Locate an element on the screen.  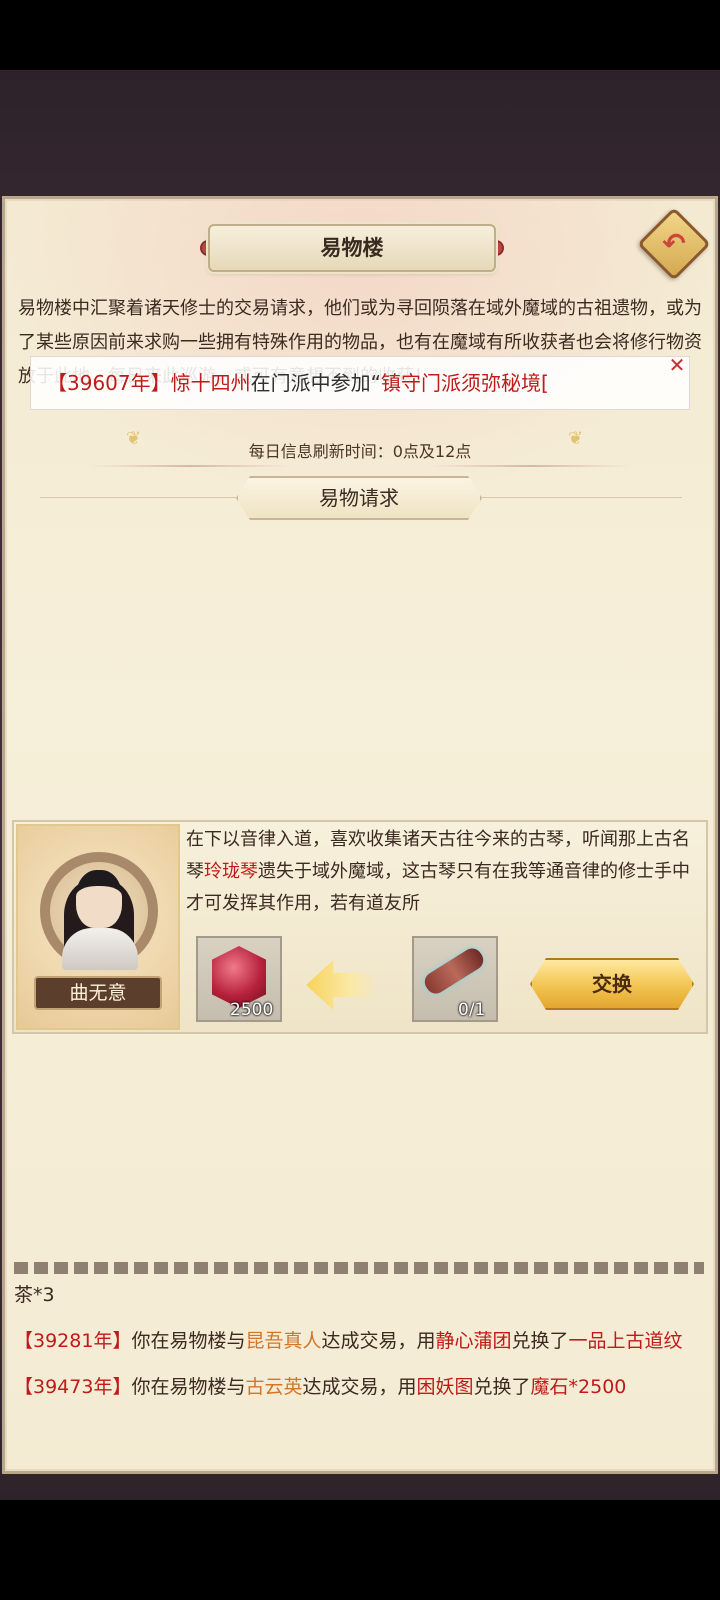
log-npc: 昆吾真人 is located at coordinates (283, 1341).